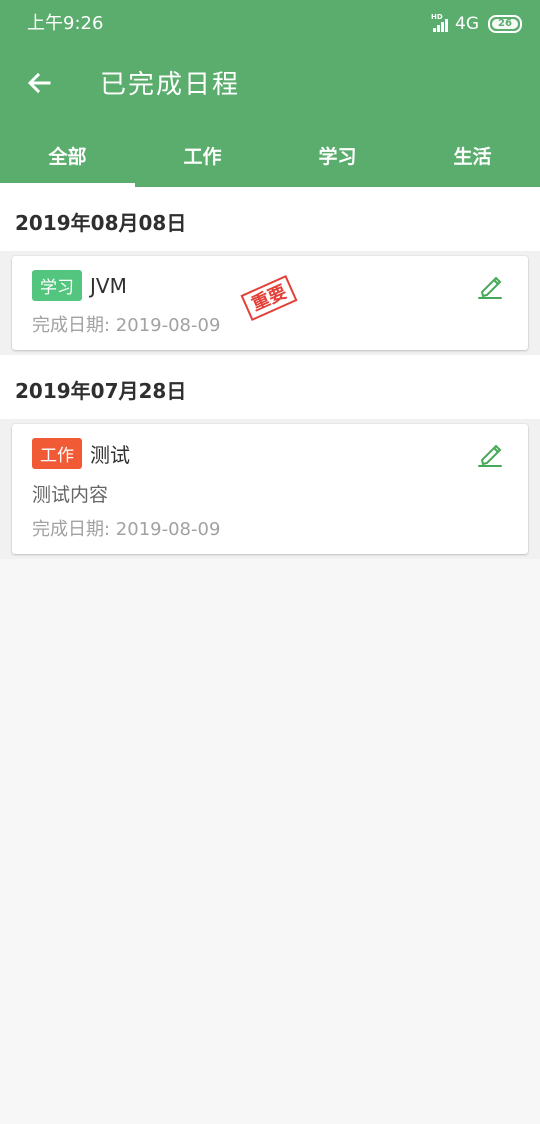 Image resolution: width=540 pixels, height=1124 pixels. I want to click on status-icons: HD 4G 26, so click(476, 24).